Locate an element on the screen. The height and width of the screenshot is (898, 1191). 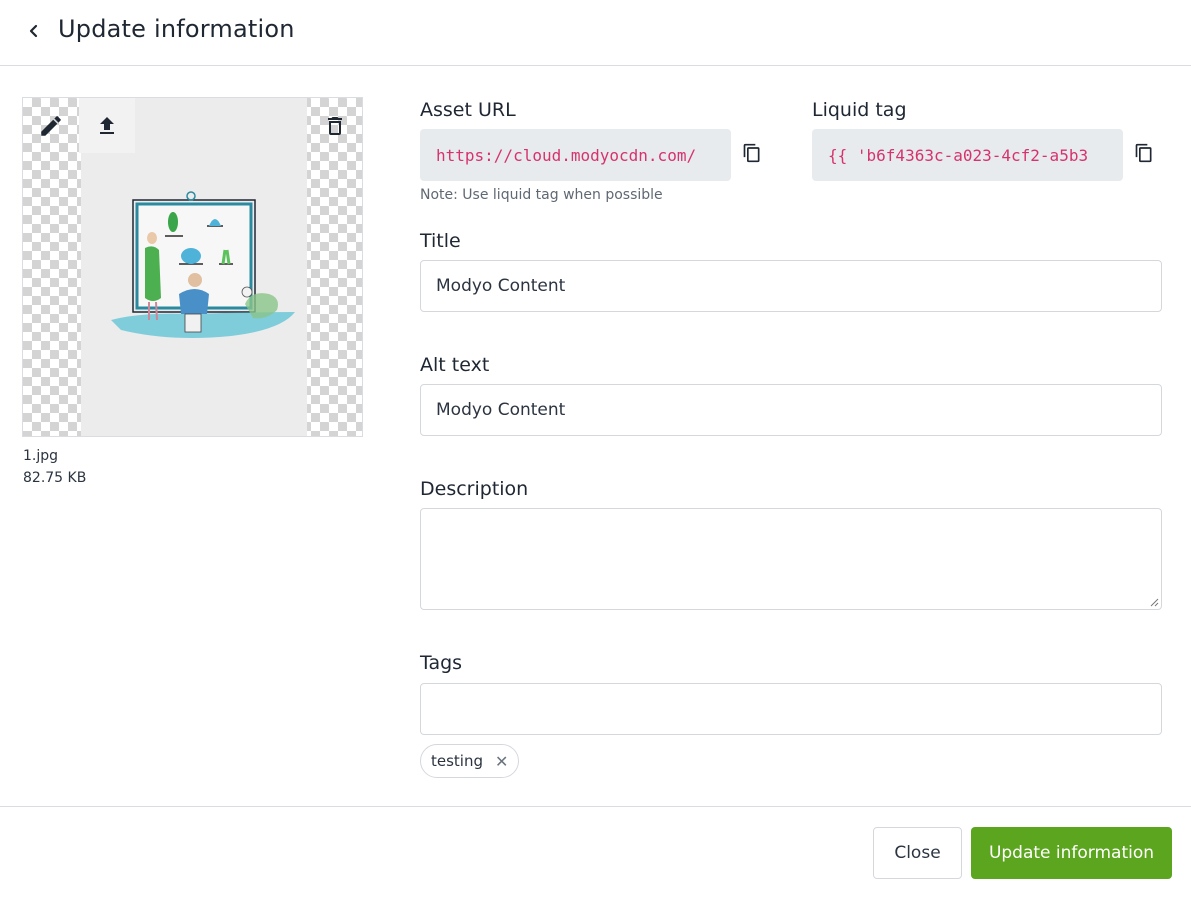
asset-url-field: https://cloud.modyocdn.com/ is located at coordinates (575, 155).